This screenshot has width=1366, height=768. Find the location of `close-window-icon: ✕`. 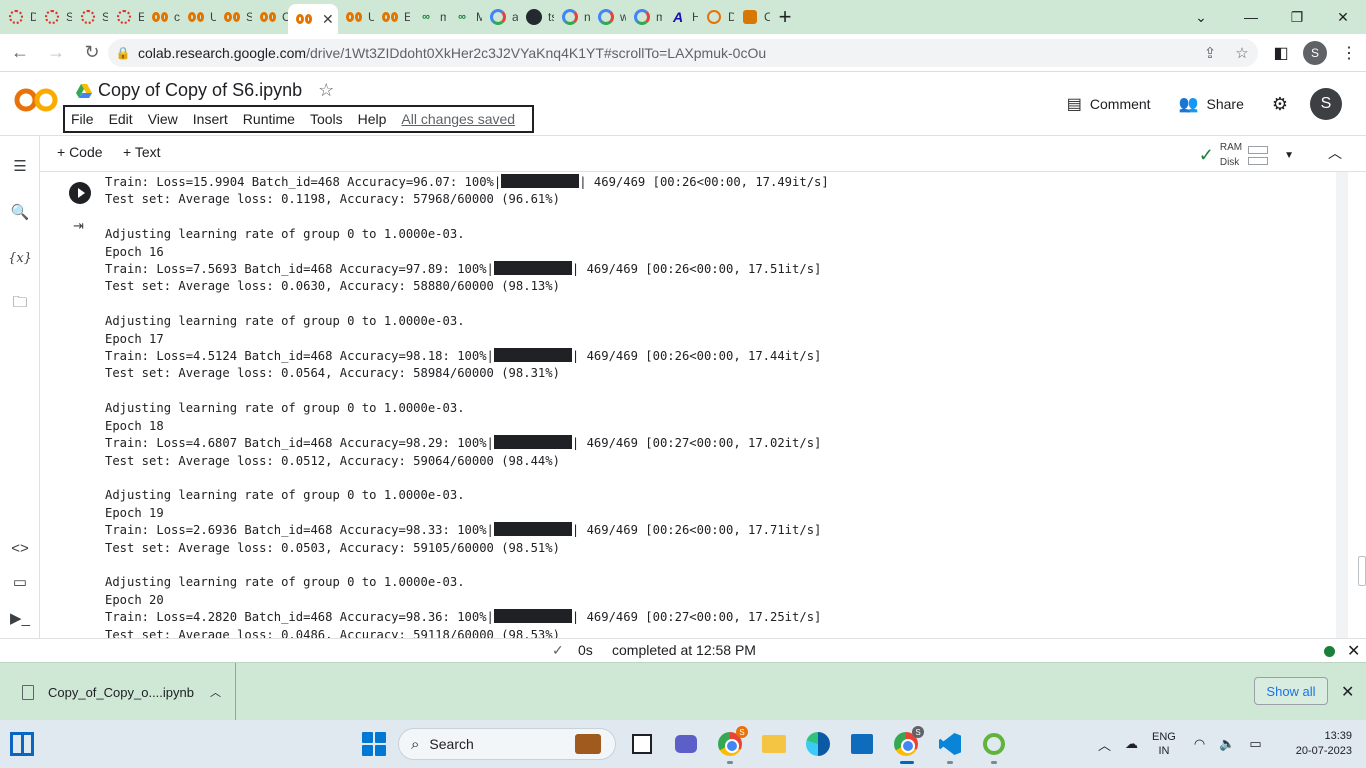

close-window-icon: ✕ is located at coordinates (1343, 17).